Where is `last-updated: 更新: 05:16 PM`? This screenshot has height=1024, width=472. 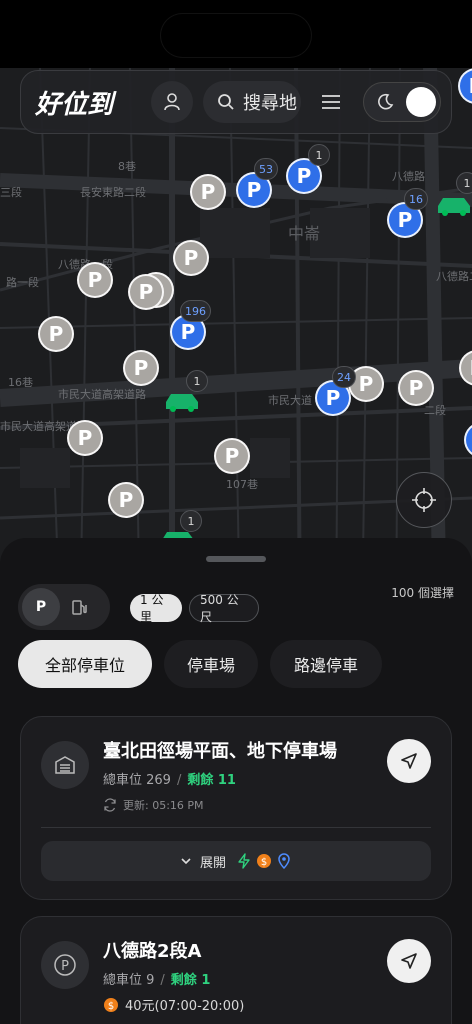
last-updated: 更新: 05:16 PM is located at coordinates (153, 805).